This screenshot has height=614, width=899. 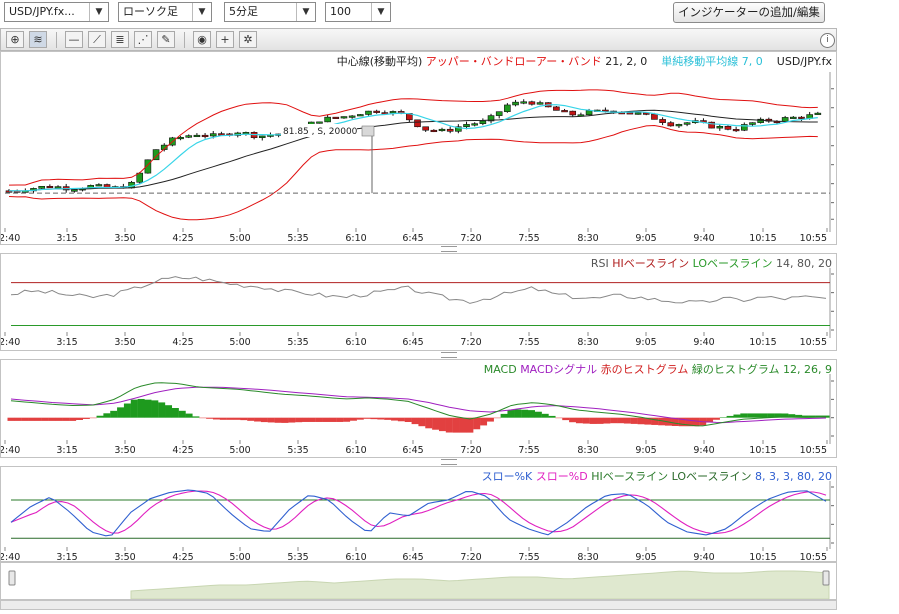 I want to click on chart-type-value: ローソク足, so click(x=150, y=11).